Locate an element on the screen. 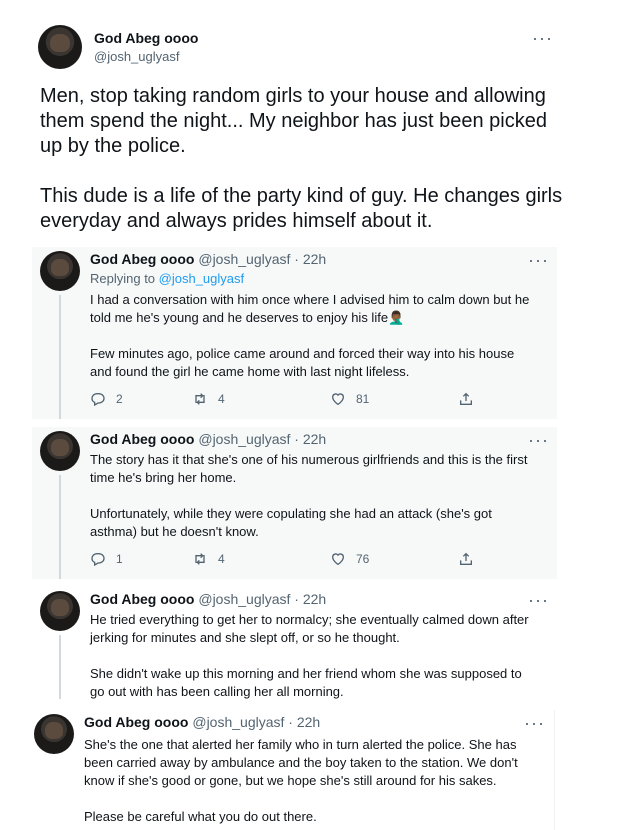 The width and height of the screenshot is (621, 830). like-count: 81 is located at coordinates (363, 399).